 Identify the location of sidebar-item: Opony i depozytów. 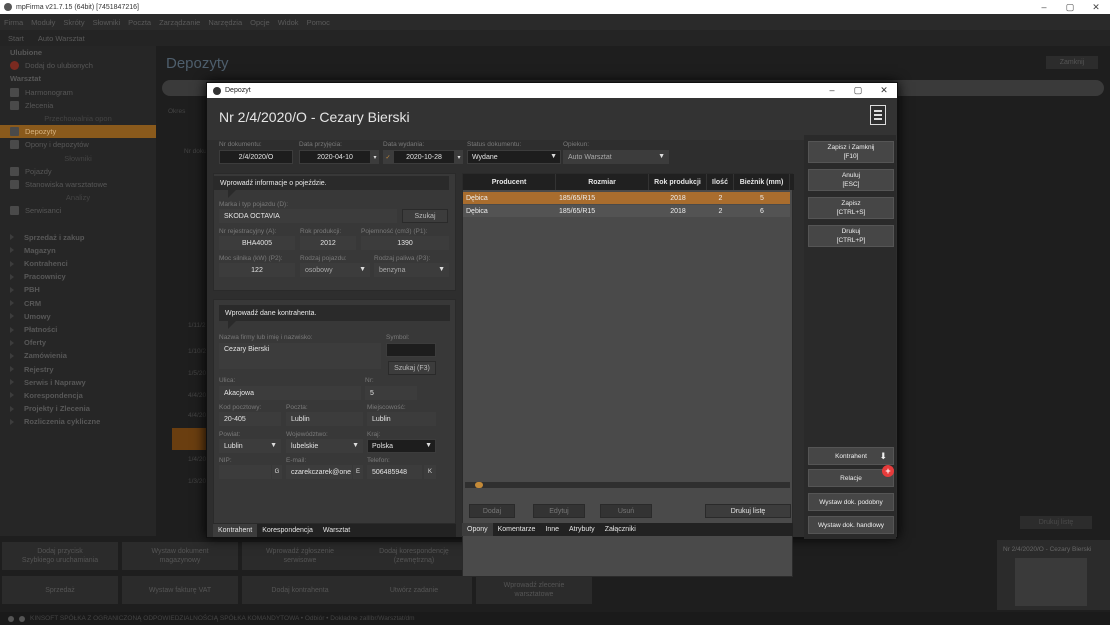
(78, 144).